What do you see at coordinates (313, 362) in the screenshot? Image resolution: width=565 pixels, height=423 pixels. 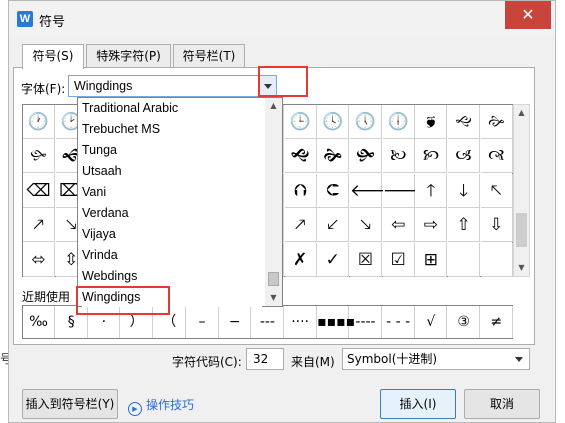 I see `from-label: 来自(M)` at bounding box center [313, 362].